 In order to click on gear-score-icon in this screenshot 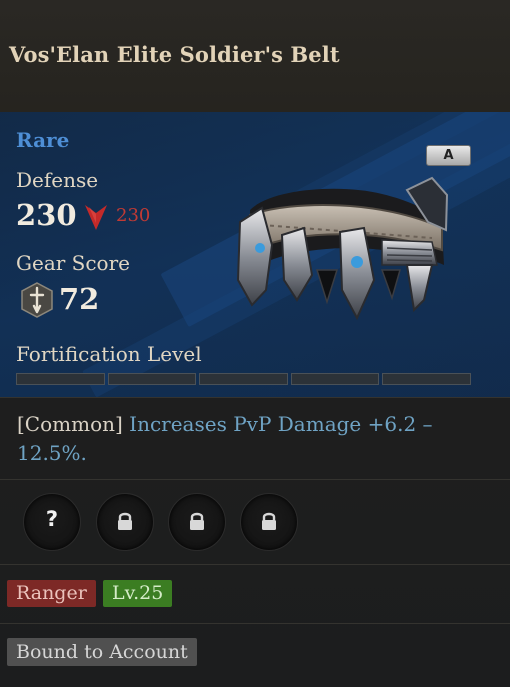, I will do `click(37, 300)`.